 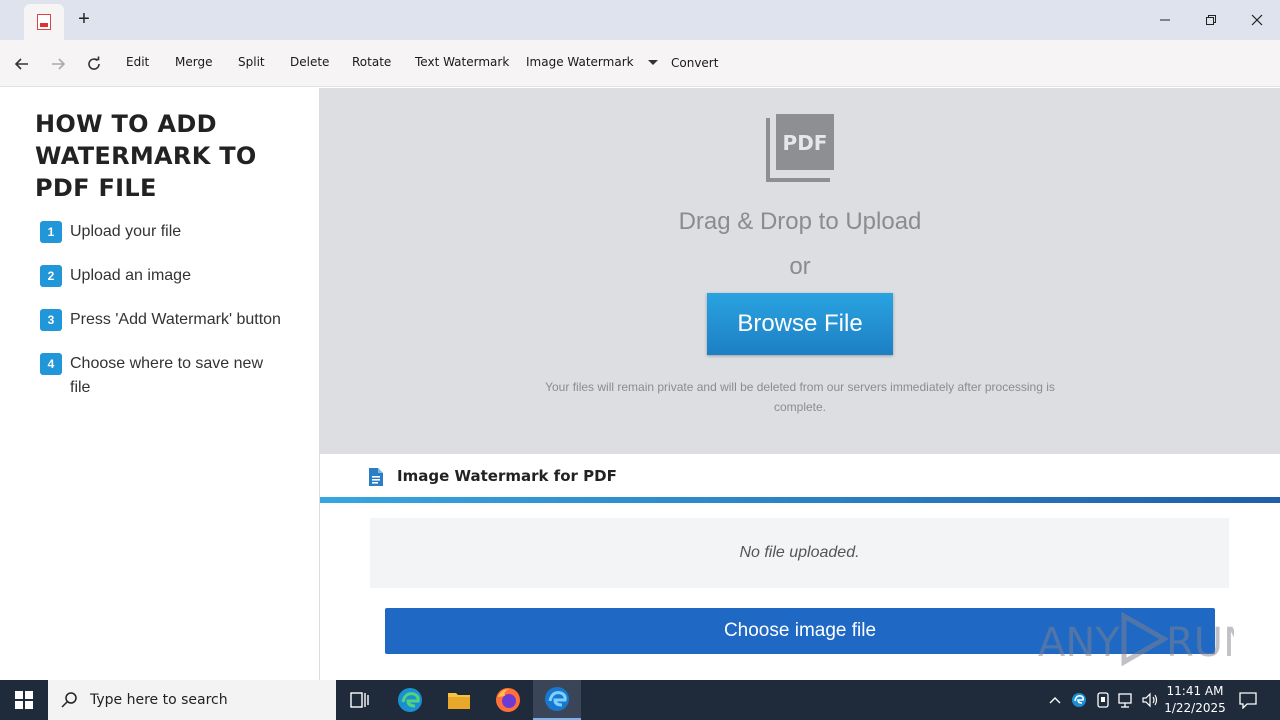 What do you see at coordinates (580, 62) in the screenshot?
I see `menu-image-watermark: Image Watermark` at bounding box center [580, 62].